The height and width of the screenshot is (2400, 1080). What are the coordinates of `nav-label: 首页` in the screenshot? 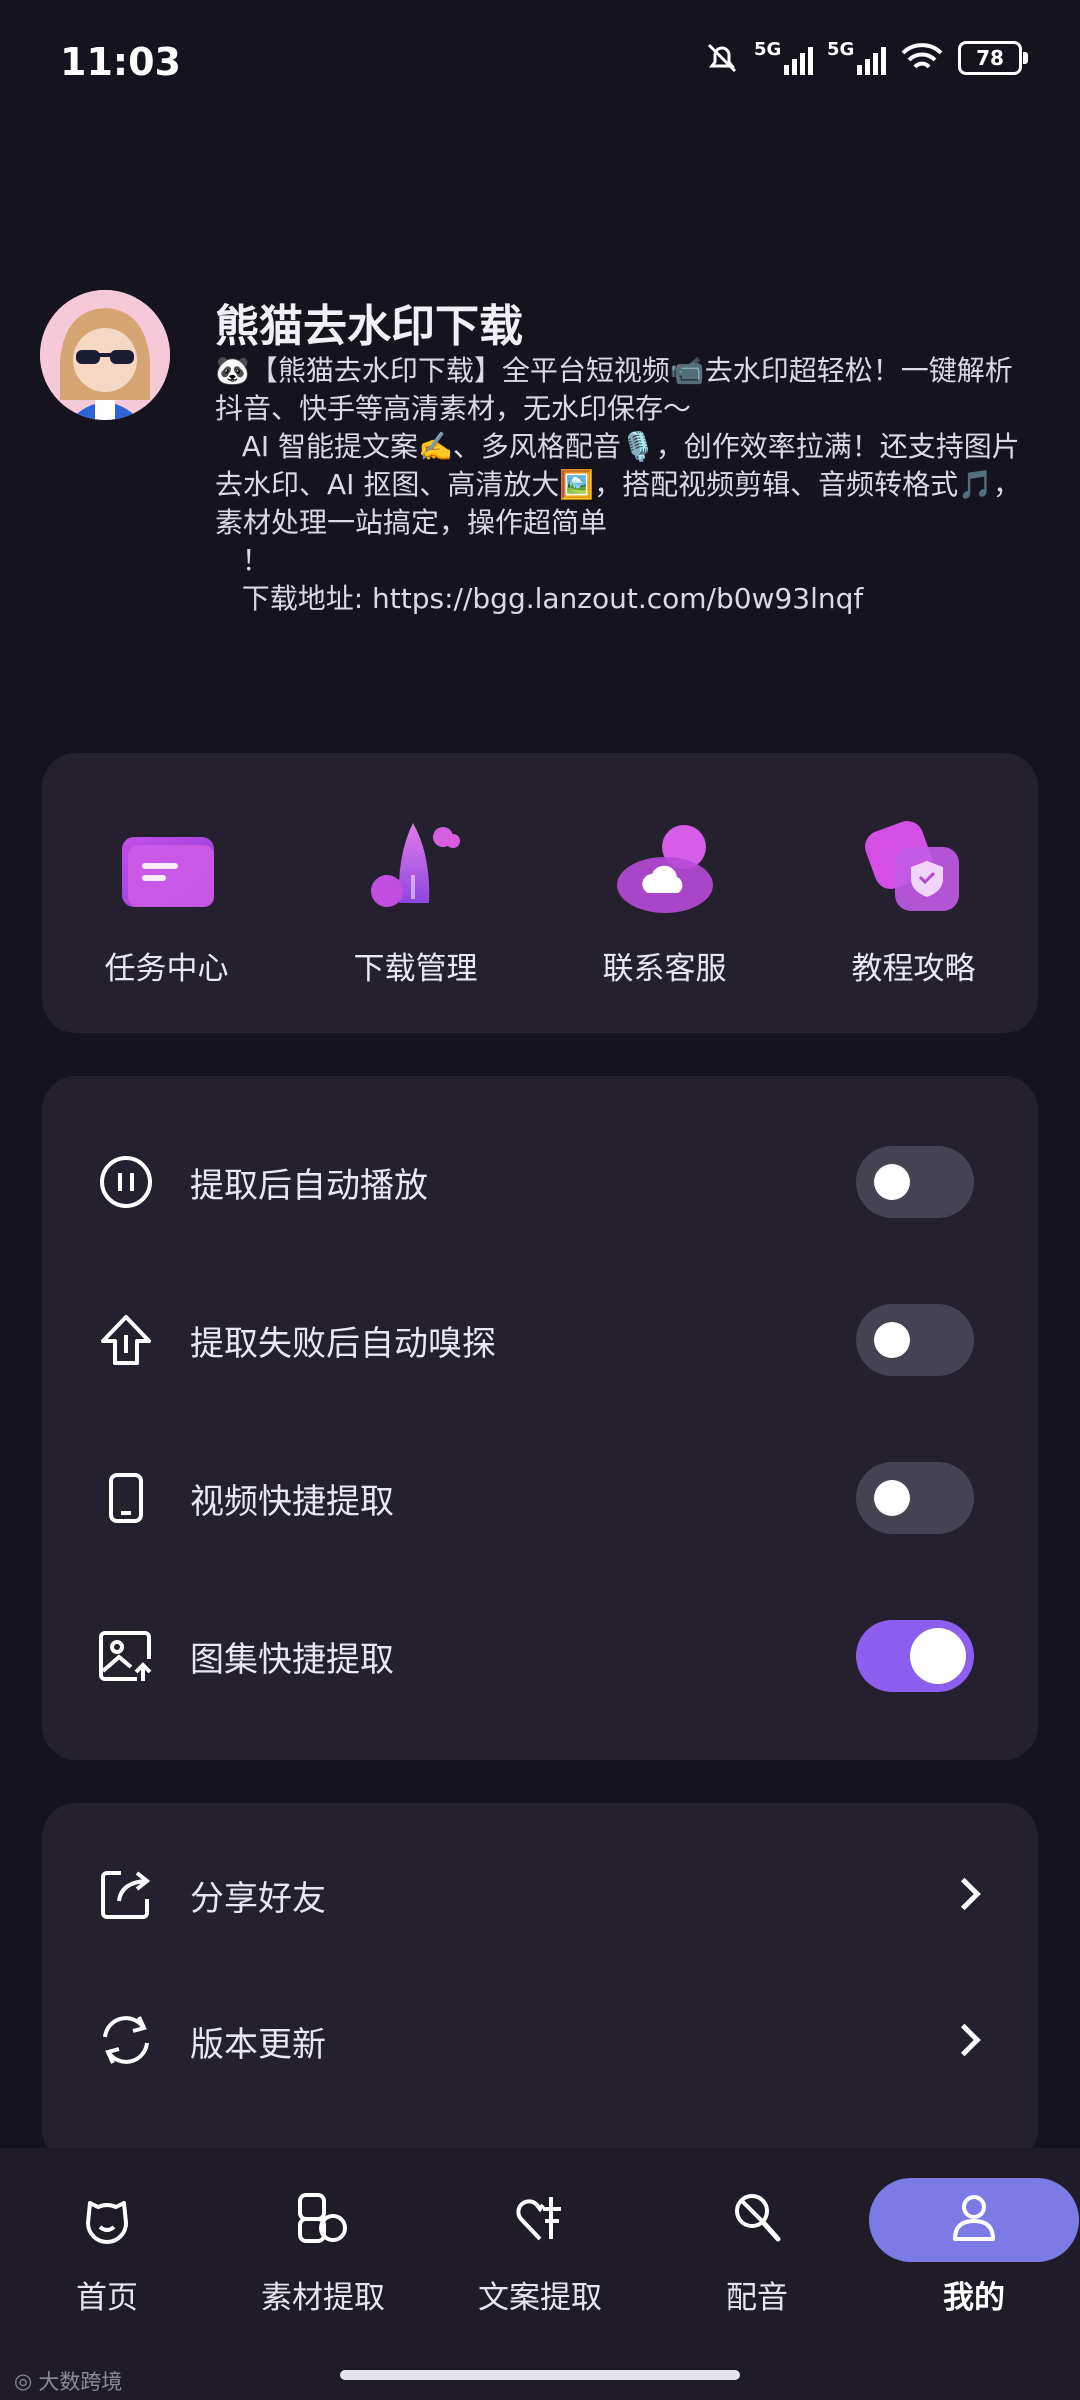 It's located at (107, 2298).